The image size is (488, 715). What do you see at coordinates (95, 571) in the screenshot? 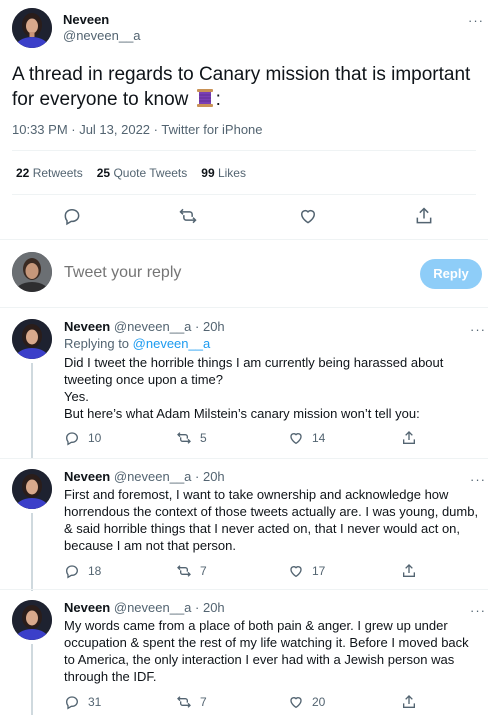
I see `reply-count: 18` at bounding box center [95, 571].